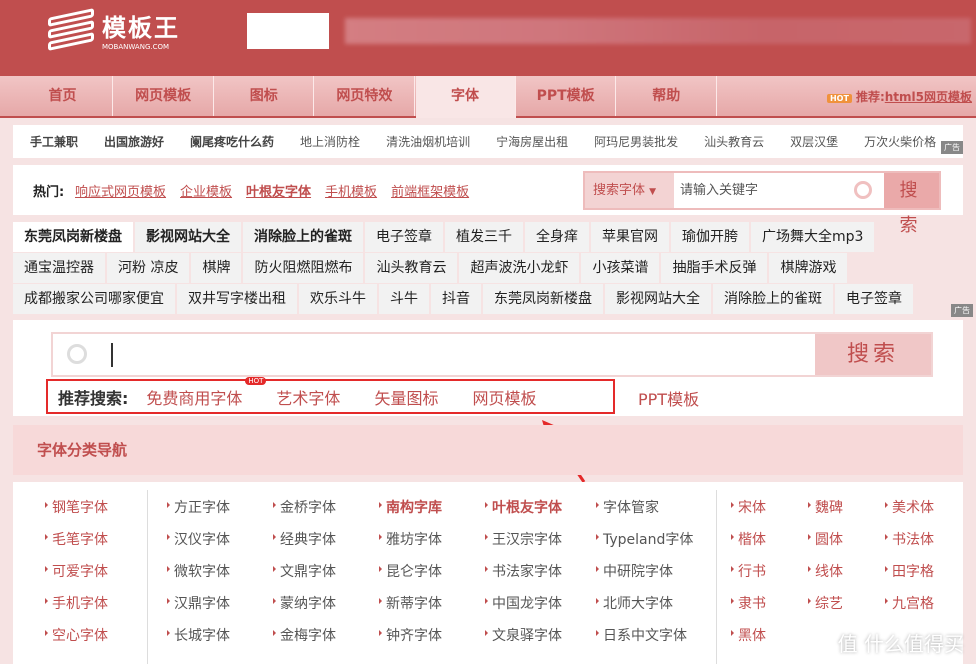 This screenshot has width=976, height=664. I want to click on category-link: 圆体, so click(825, 539).